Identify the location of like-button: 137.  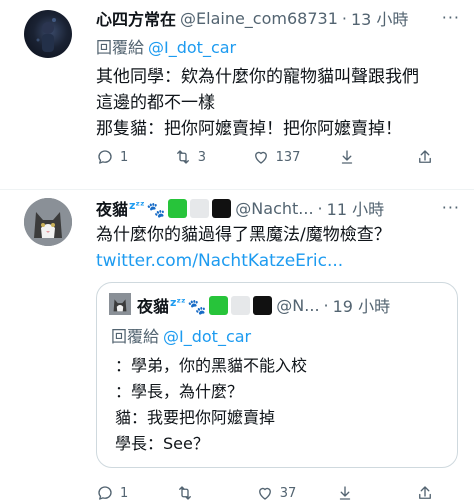
(276, 157).